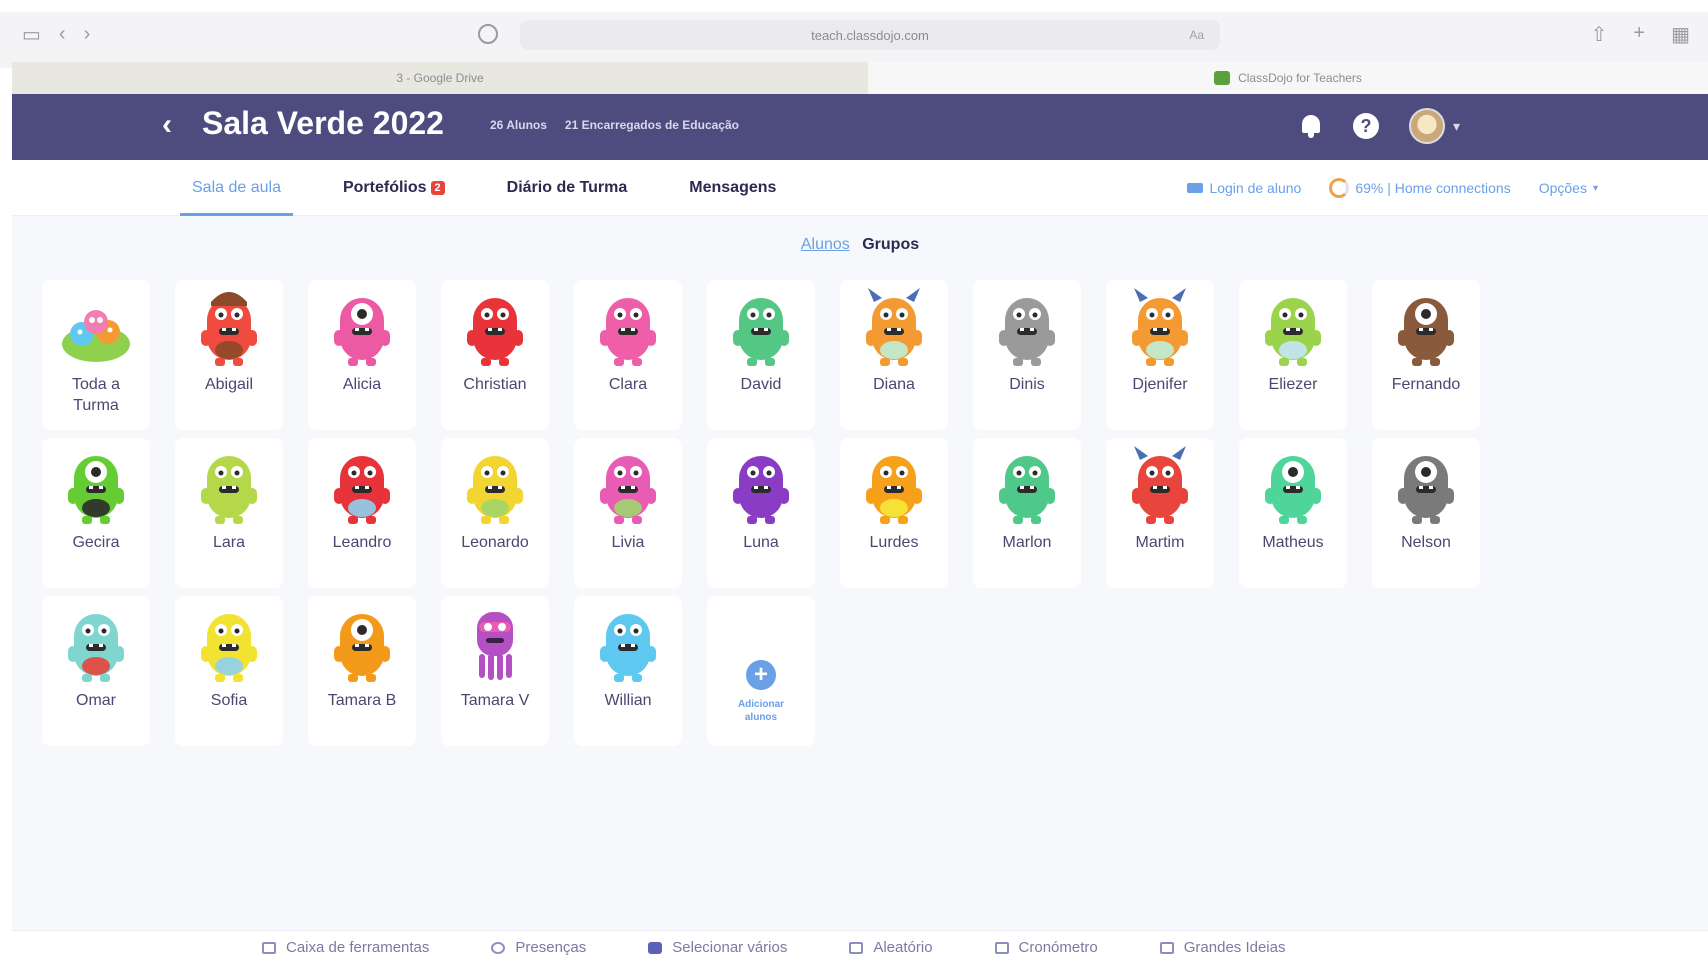  What do you see at coordinates (87, 34) in the screenshot?
I see `forward-arrow-icon: ›` at bounding box center [87, 34].